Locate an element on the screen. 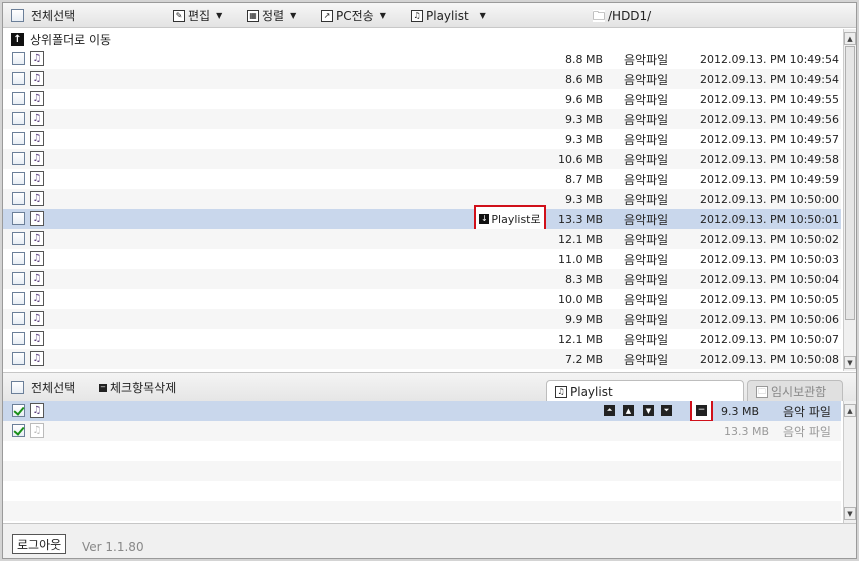 Image resolution: width=859 pixels, height=561 pixels. parent-folder-label: 상위폴더로 이동 is located at coordinates (71, 39).